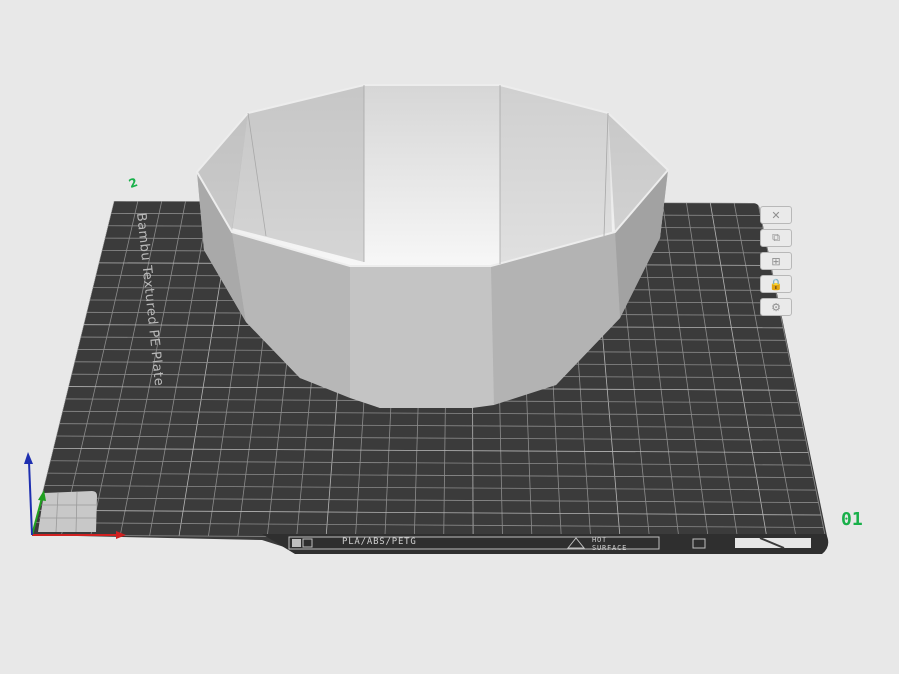 Image resolution: width=899 pixels, height=674 pixels. I want to click on orient-plate-button: ⊞, so click(776, 261).